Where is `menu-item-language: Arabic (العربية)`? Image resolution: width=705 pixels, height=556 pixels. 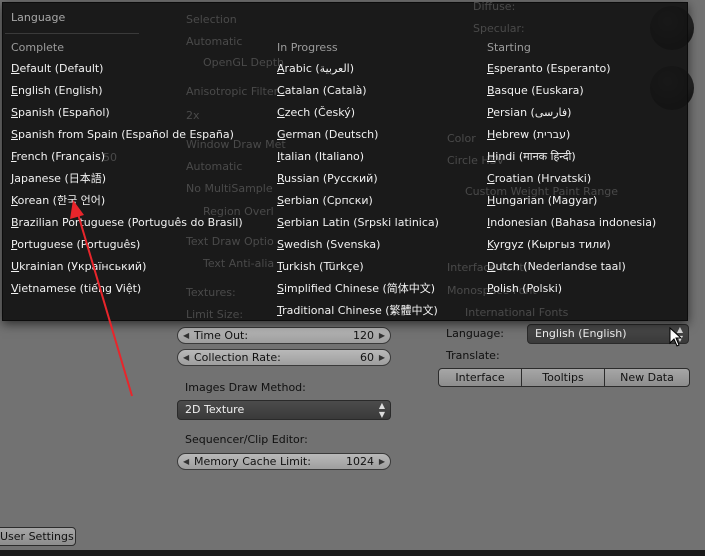 menu-item-language: Arabic (العربية) is located at coordinates (315, 69).